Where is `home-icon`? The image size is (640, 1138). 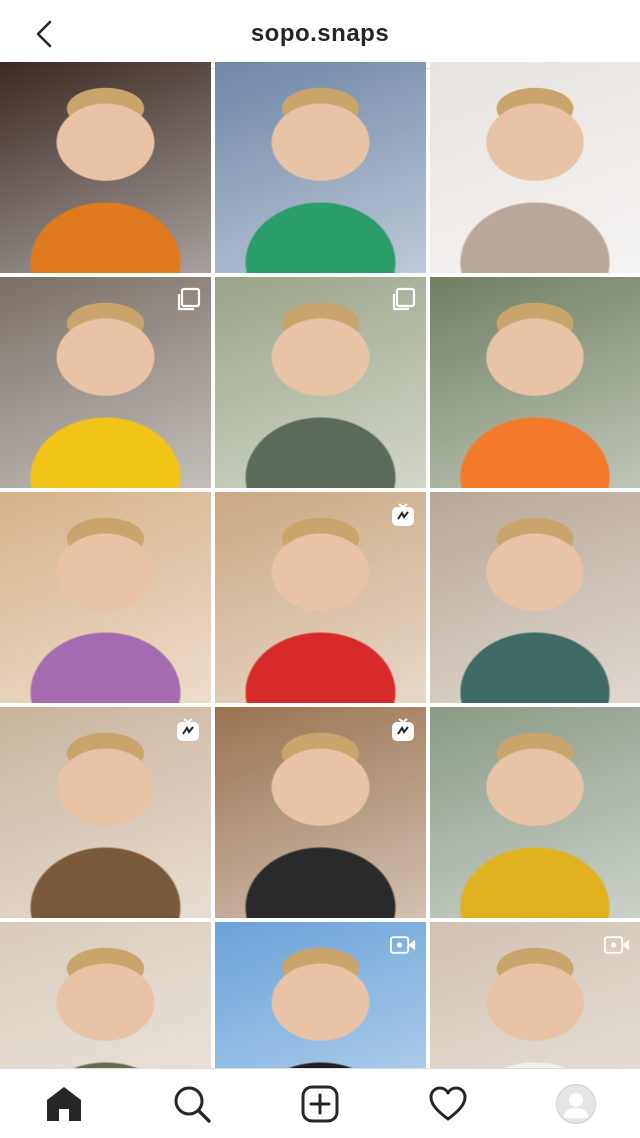
home-icon is located at coordinates (64, 1103).